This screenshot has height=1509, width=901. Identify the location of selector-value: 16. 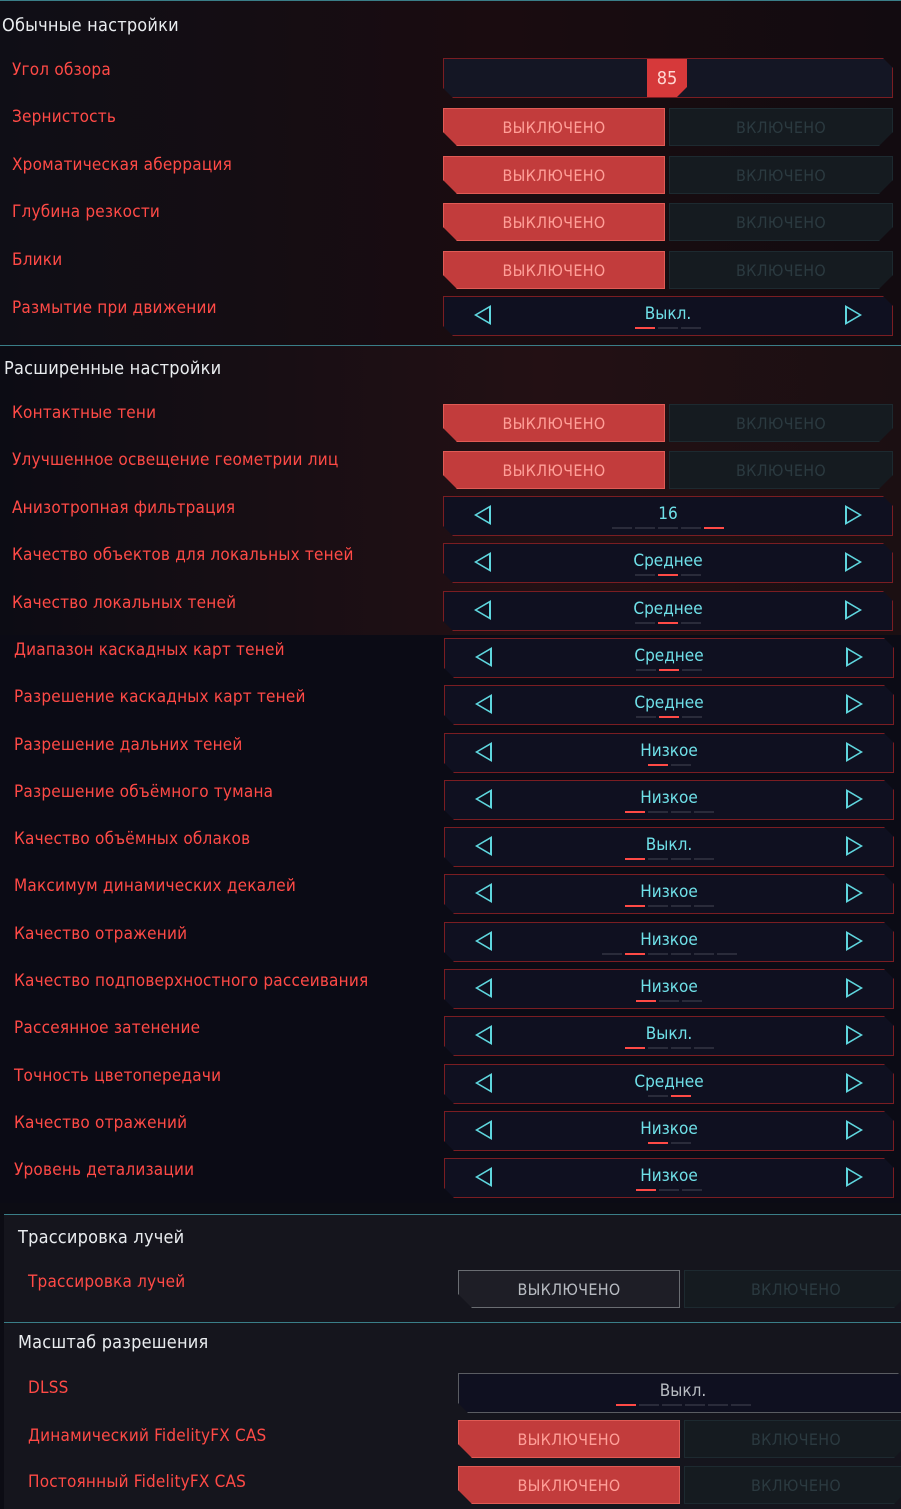
(668, 514).